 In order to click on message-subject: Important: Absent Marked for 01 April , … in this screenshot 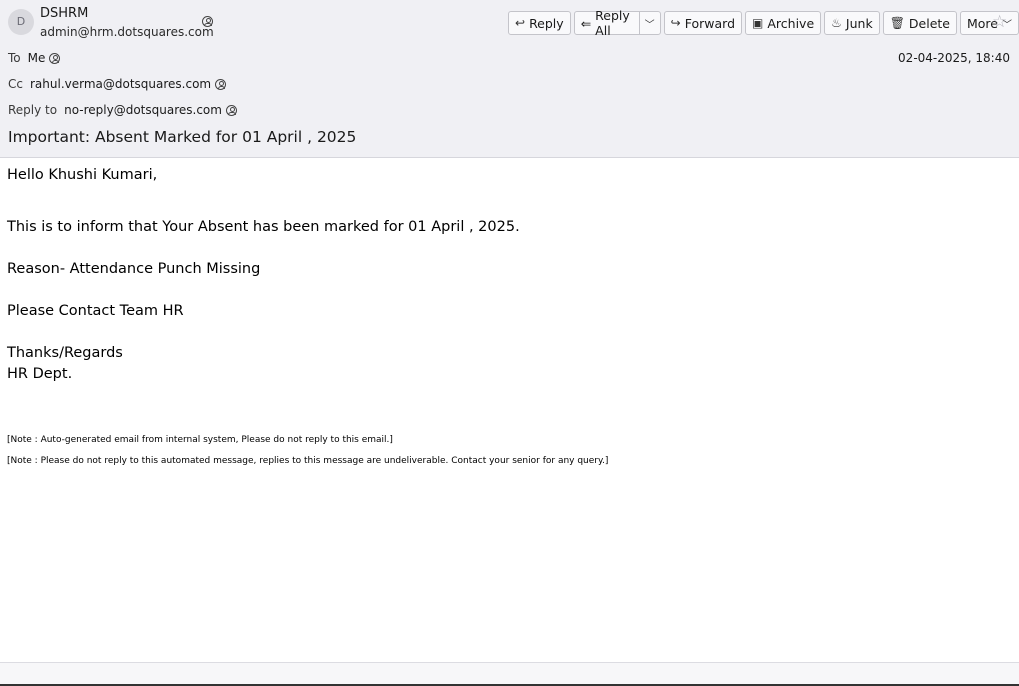, I will do `click(182, 137)`.